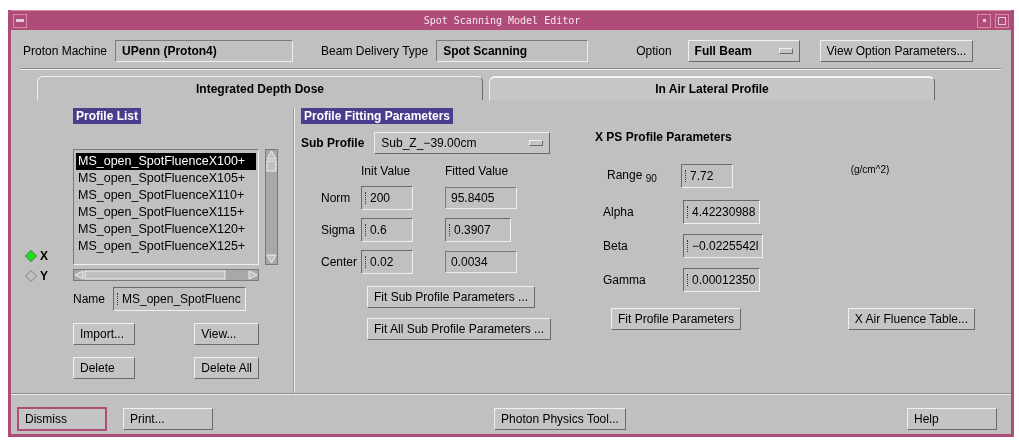 Image resolution: width=1019 pixels, height=441 pixels. I want to click on unit-label: (g/cm^2), so click(870, 169).